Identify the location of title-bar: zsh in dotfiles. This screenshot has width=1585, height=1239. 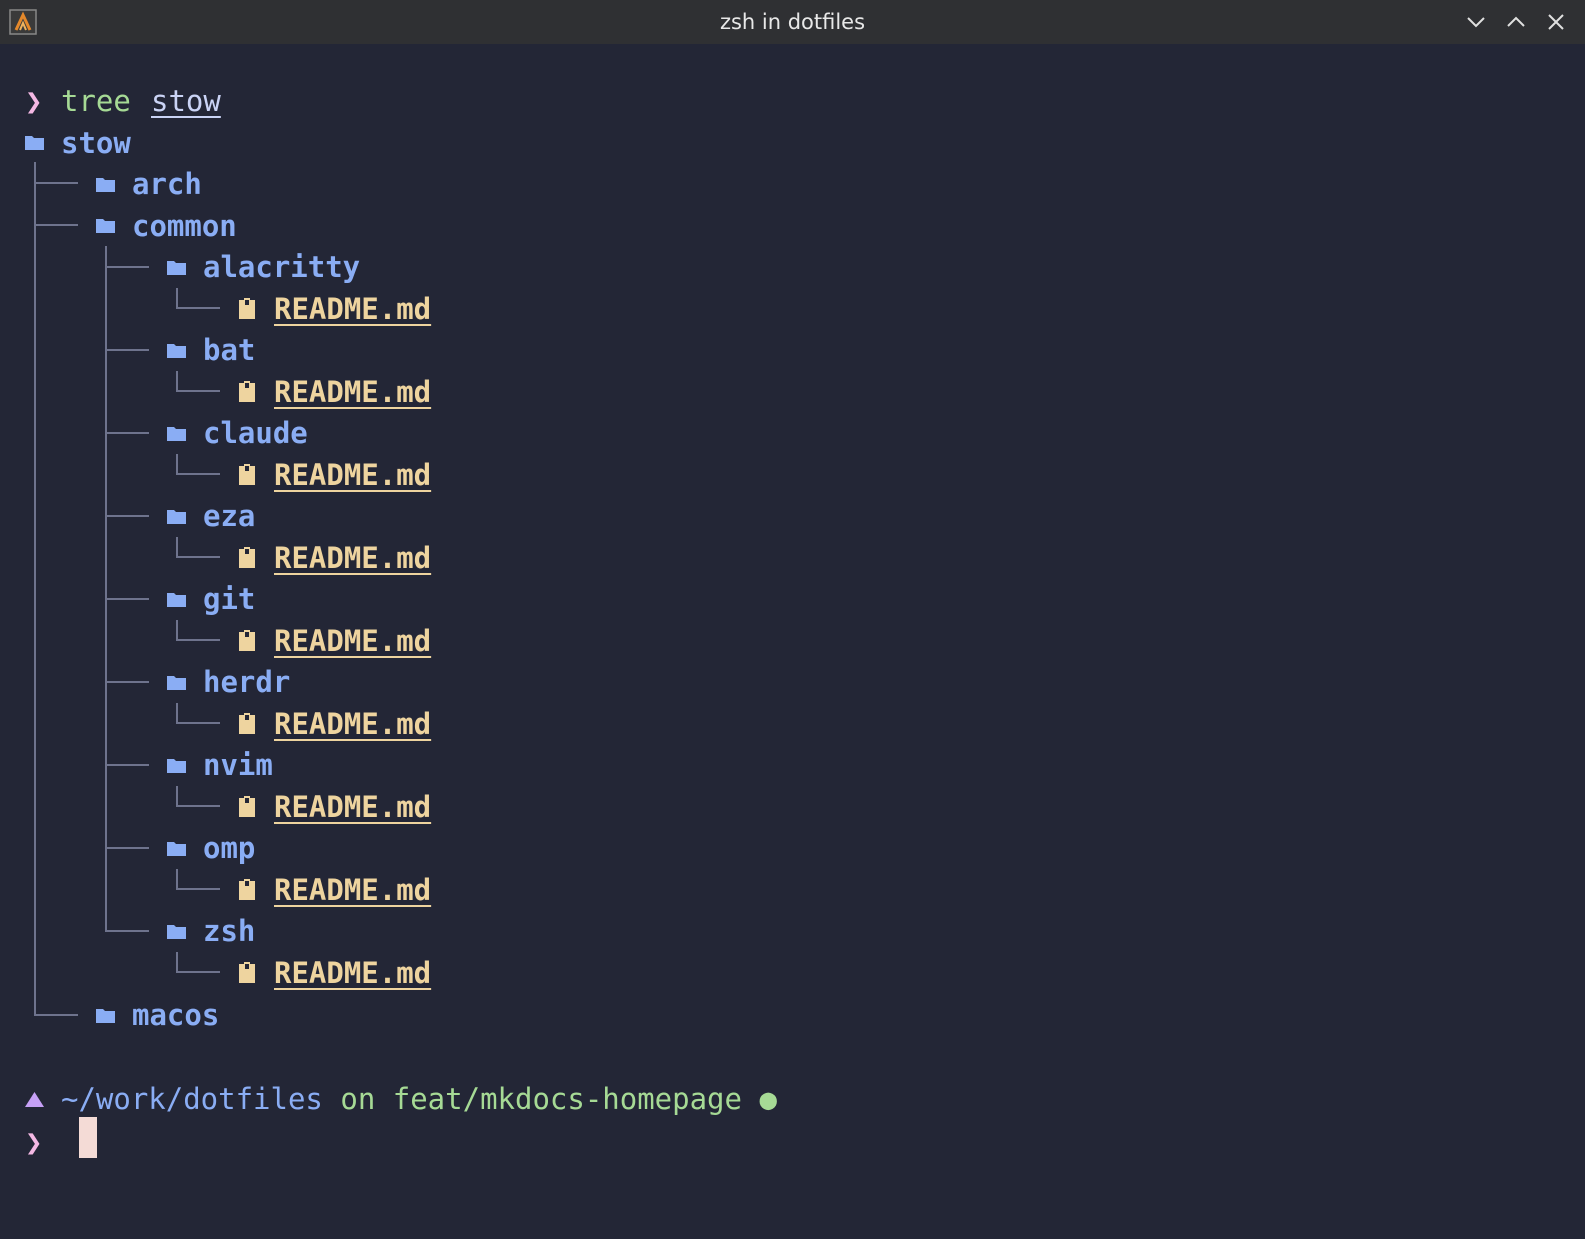
(792, 22).